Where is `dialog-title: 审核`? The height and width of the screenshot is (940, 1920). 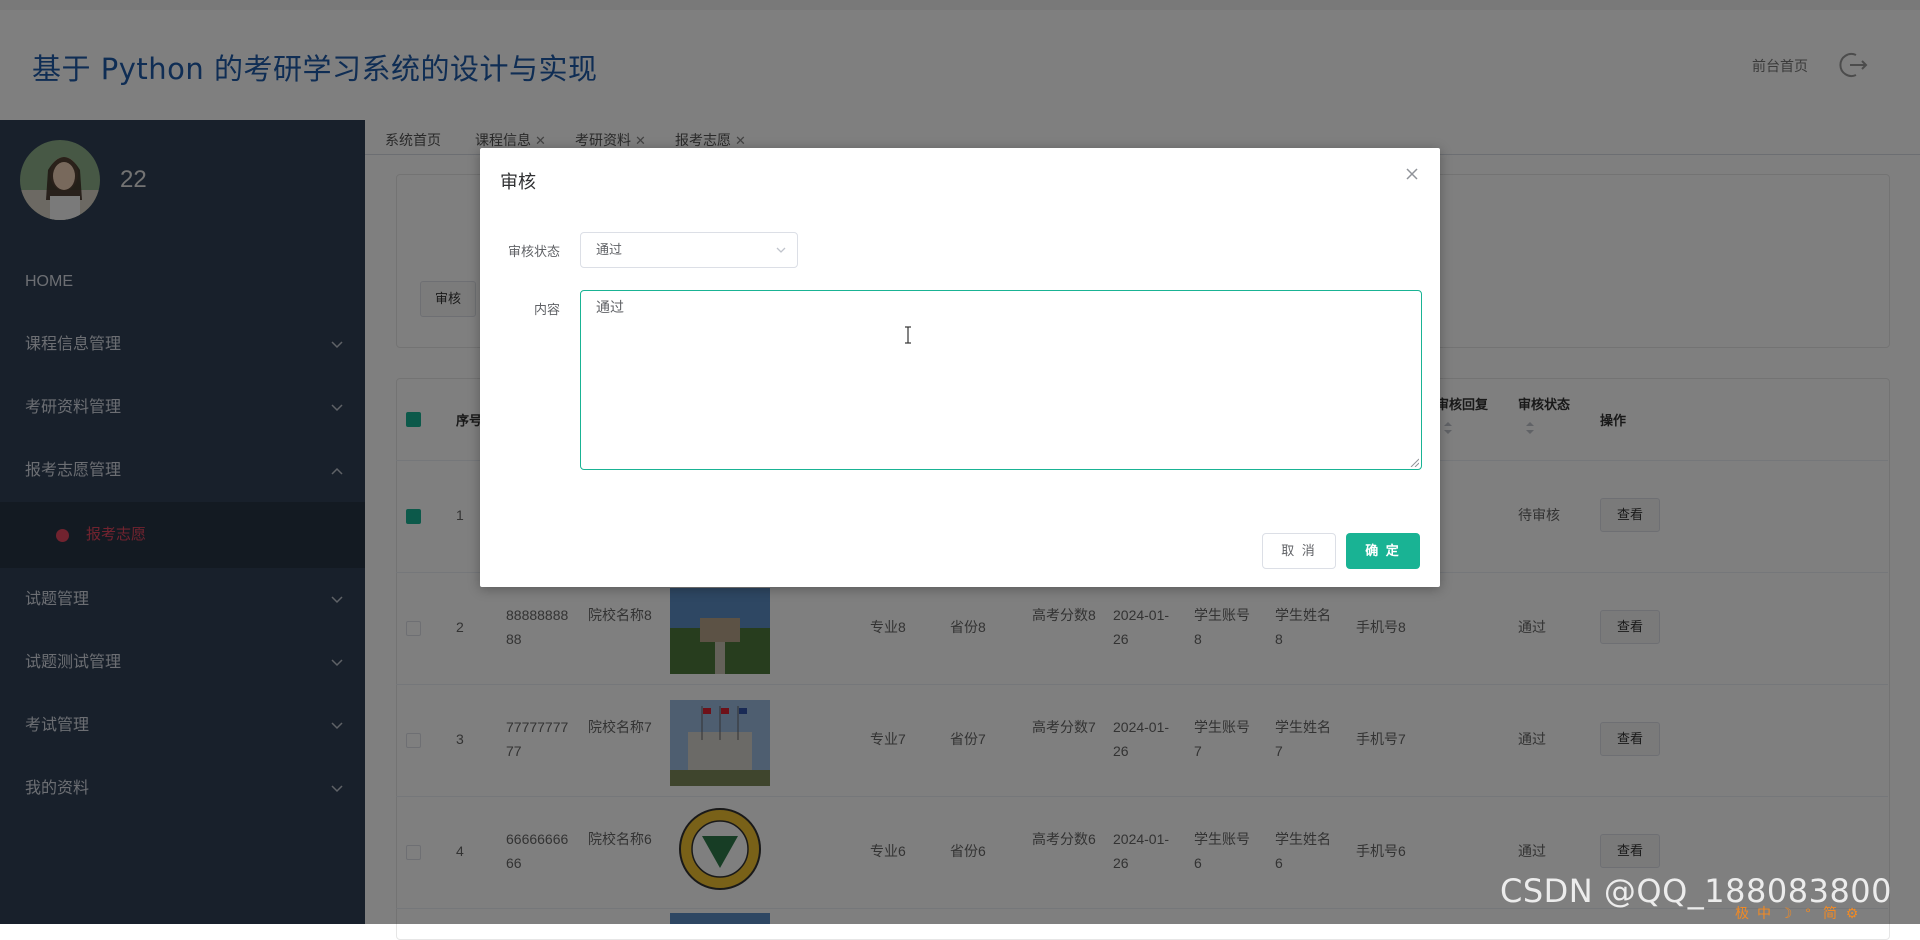 dialog-title: 审核 is located at coordinates (518, 182).